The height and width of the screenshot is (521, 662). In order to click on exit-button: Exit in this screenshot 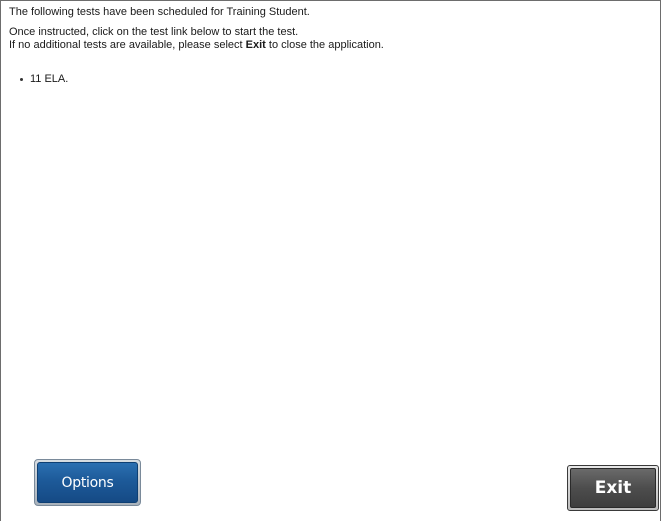, I will do `click(613, 488)`.